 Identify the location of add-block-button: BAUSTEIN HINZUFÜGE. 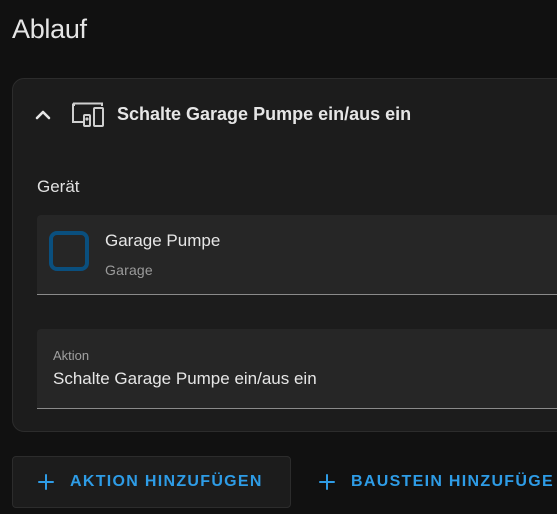
(430, 482).